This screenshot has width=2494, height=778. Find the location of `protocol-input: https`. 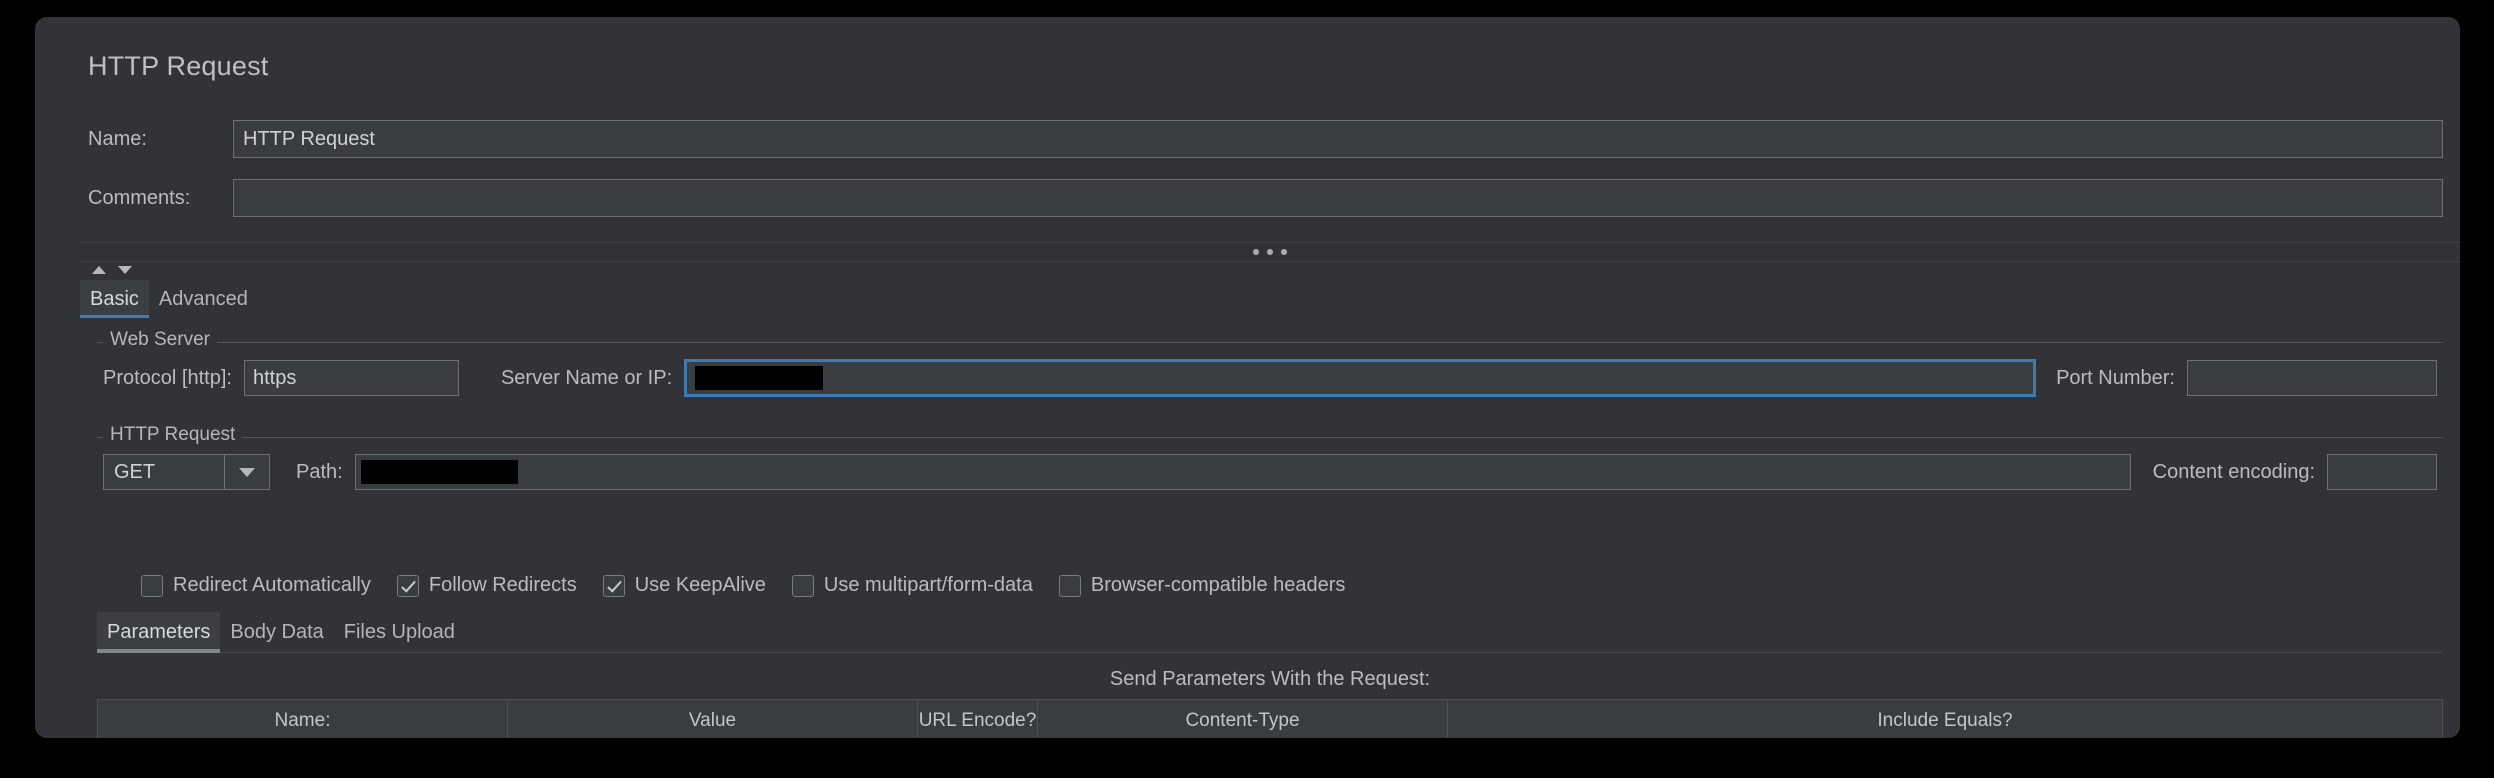

protocol-input: https is located at coordinates (351, 378).